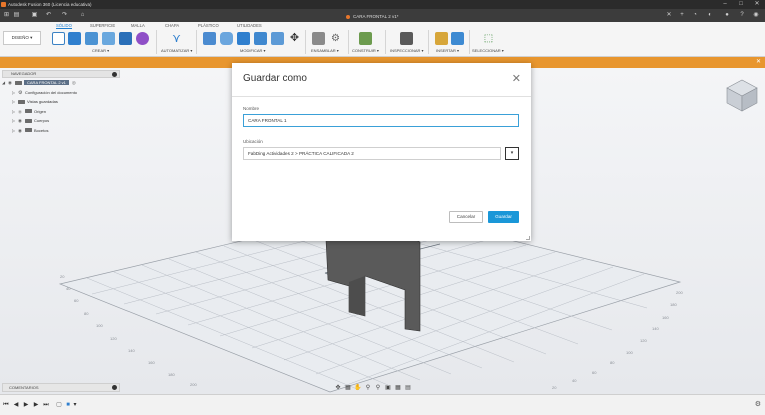 This screenshot has width=765, height=415. What do you see at coordinates (142, 38) in the screenshot?
I see `form-icon` at bounding box center [142, 38].